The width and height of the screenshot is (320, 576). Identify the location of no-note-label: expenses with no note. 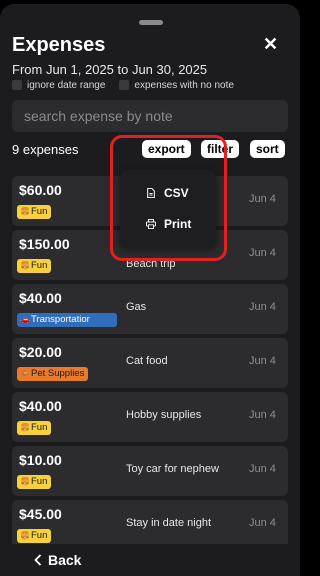
(184, 85).